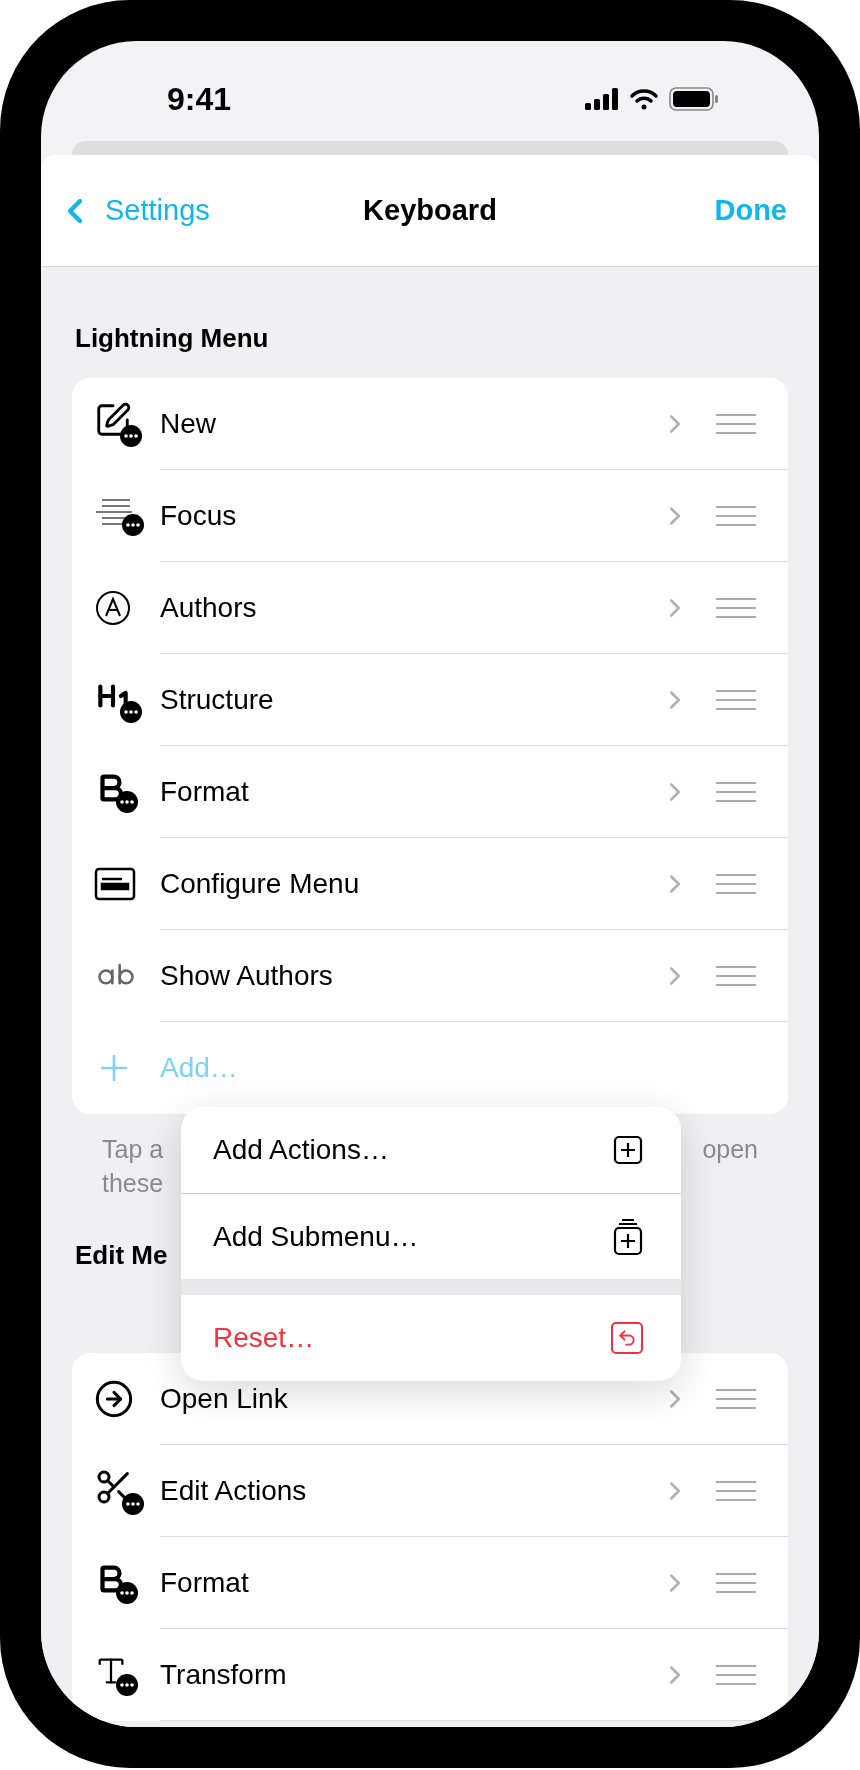  What do you see at coordinates (114, 1399) in the screenshot?
I see `arrow-circle-icon` at bounding box center [114, 1399].